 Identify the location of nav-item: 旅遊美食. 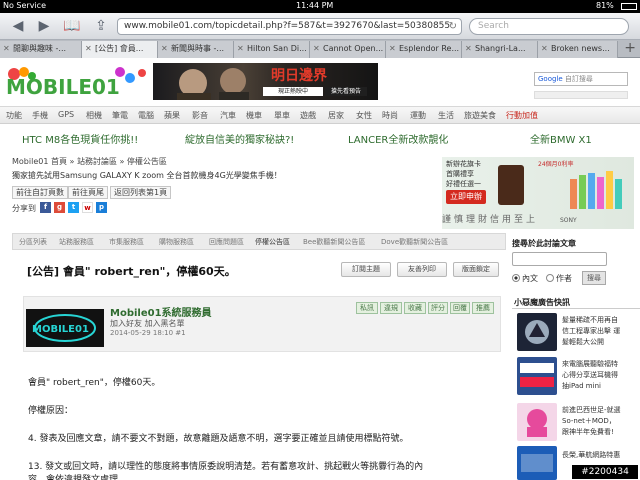
(480, 115).